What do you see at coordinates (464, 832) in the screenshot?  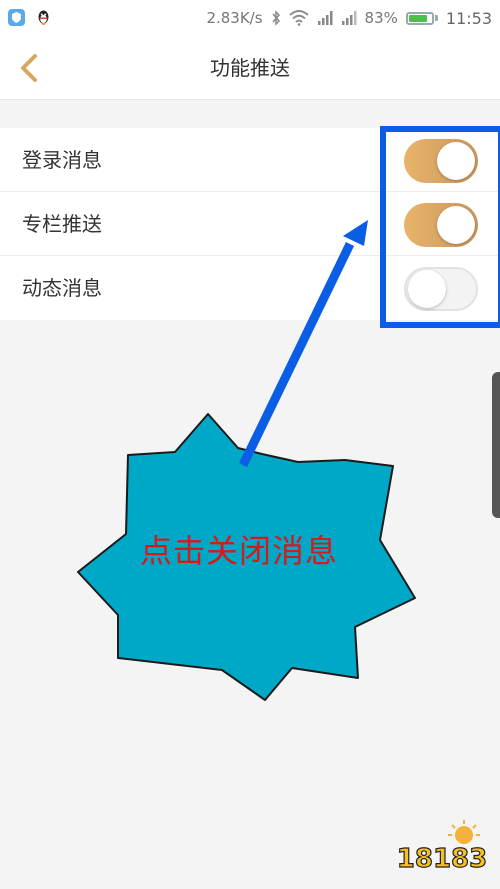 I see `sun-icon` at bounding box center [464, 832].